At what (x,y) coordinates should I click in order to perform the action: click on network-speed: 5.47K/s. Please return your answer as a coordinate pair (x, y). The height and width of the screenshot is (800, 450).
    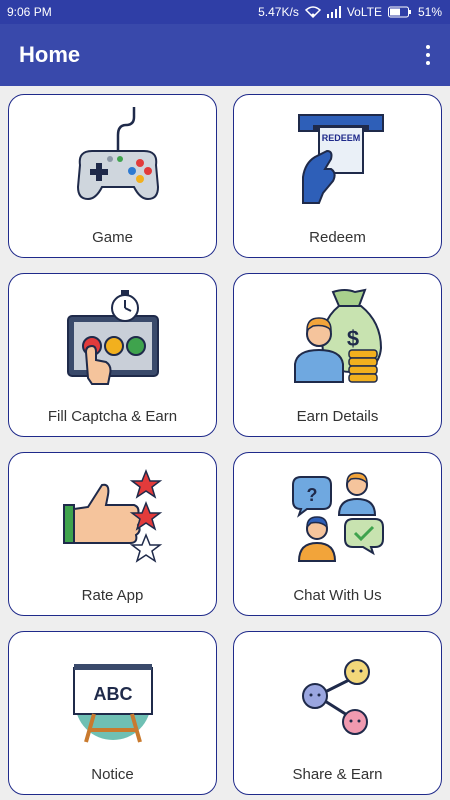
    Looking at the image, I should click on (278, 12).